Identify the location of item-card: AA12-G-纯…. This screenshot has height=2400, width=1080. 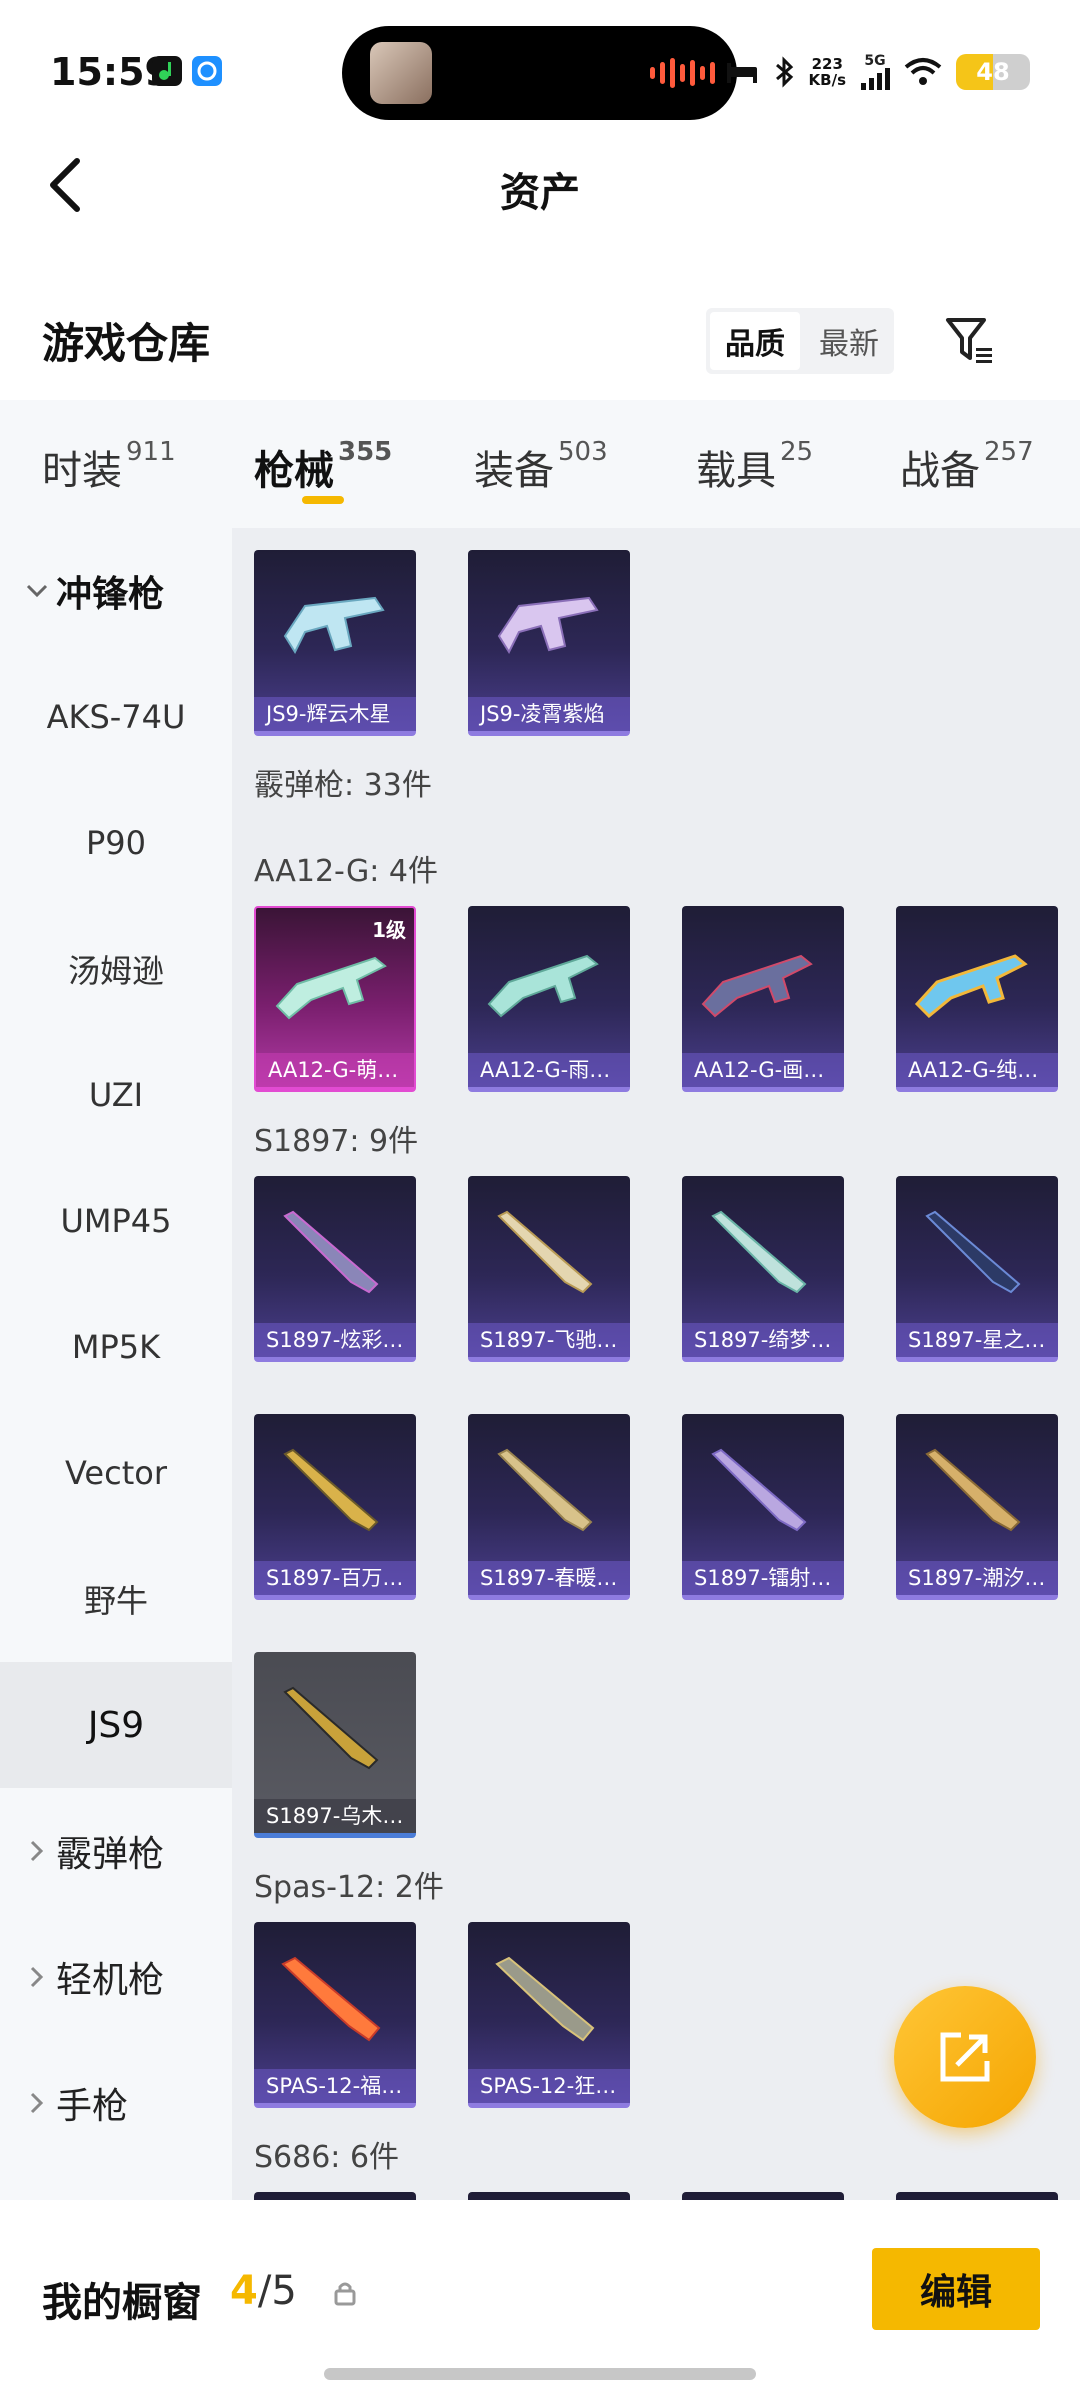
(977, 999).